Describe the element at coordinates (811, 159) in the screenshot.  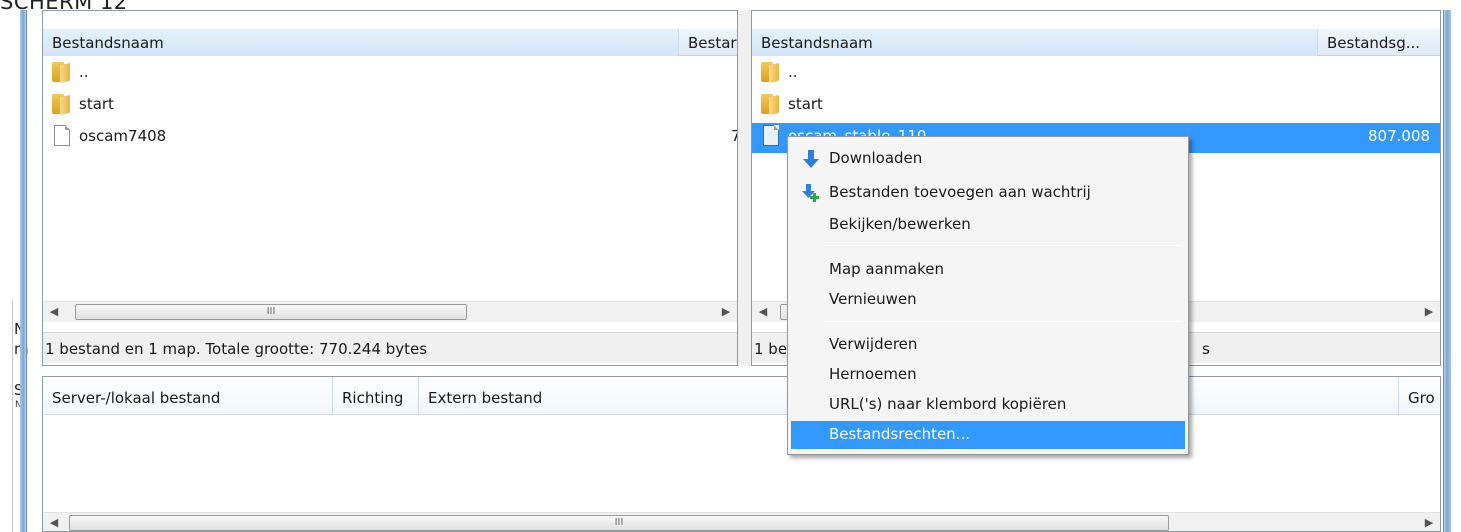
I see `download-arrow-icon` at that location.